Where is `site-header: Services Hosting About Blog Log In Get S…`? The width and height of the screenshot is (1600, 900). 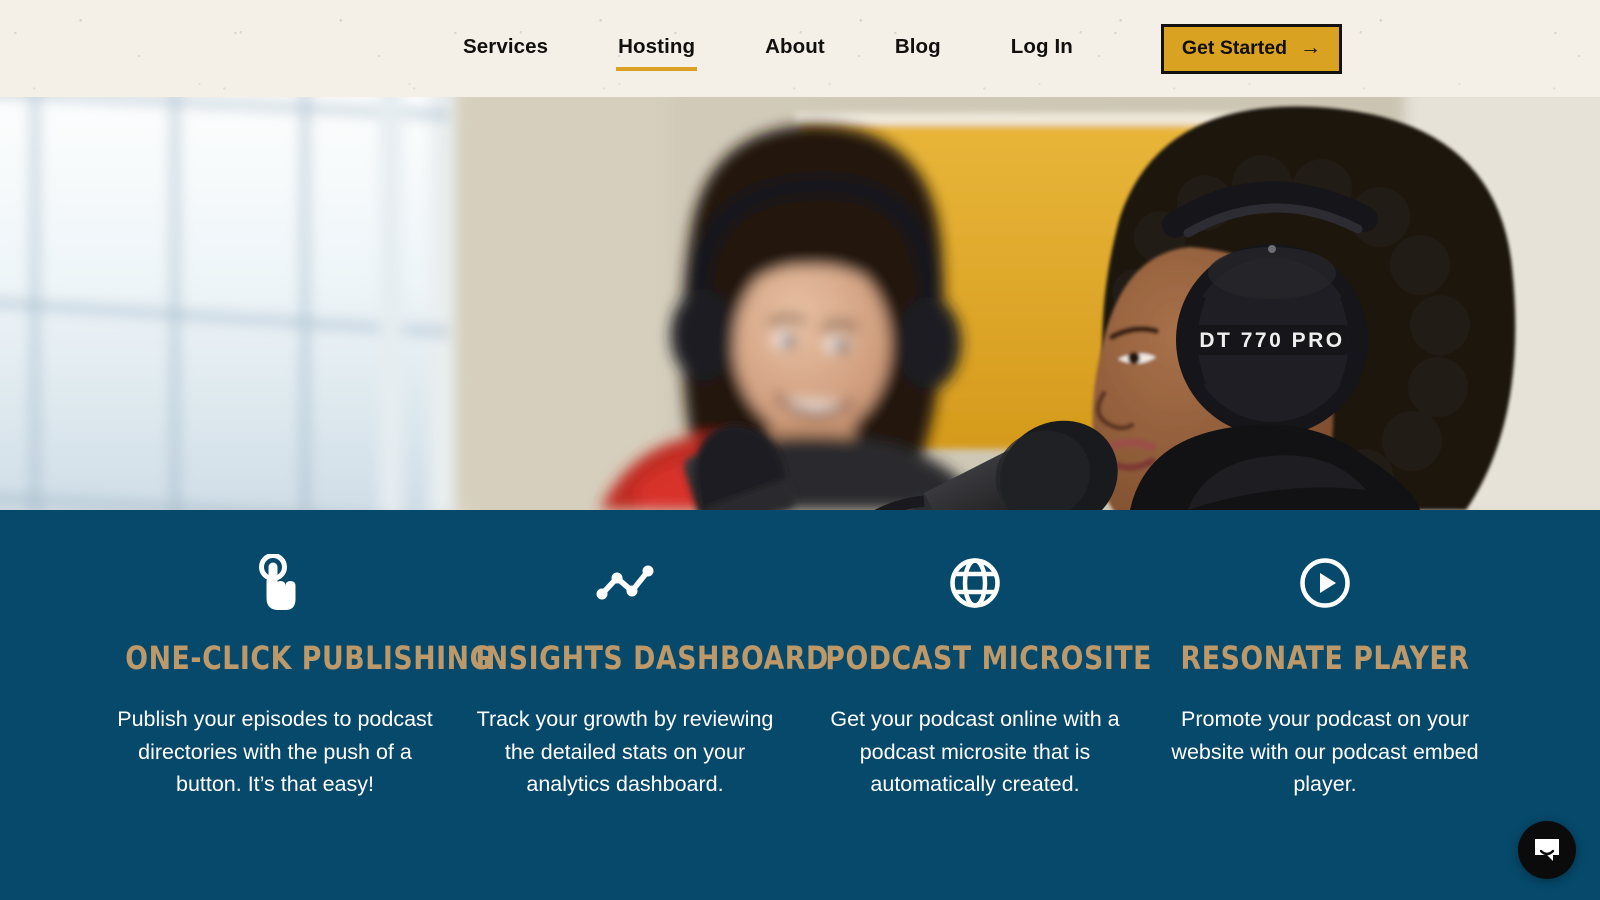 site-header: Services Hosting About Blog Log In Get S… is located at coordinates (800, 48).